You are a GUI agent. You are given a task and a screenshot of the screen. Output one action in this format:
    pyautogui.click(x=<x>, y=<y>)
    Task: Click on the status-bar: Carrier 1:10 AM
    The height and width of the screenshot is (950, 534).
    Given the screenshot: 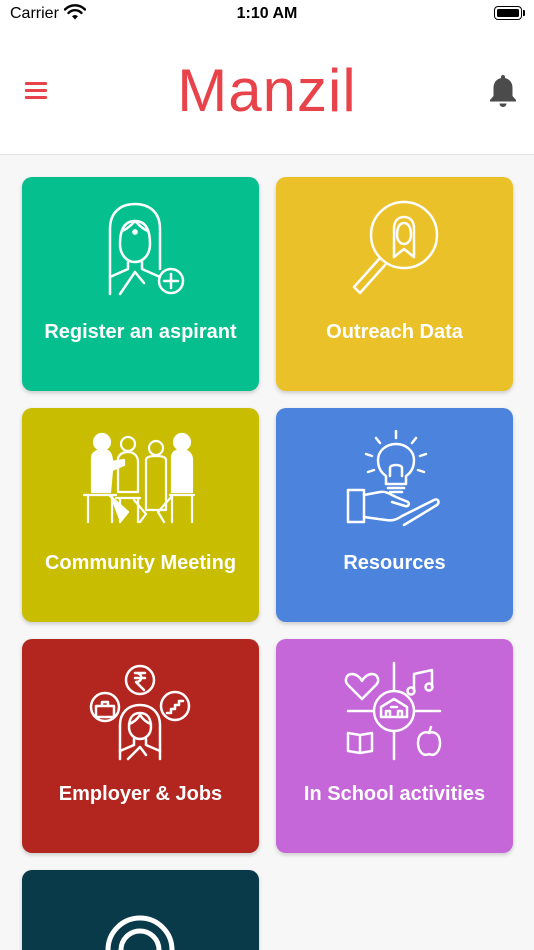 What is the action you would take?
    pyautogui.click(x=267, y=15)
    